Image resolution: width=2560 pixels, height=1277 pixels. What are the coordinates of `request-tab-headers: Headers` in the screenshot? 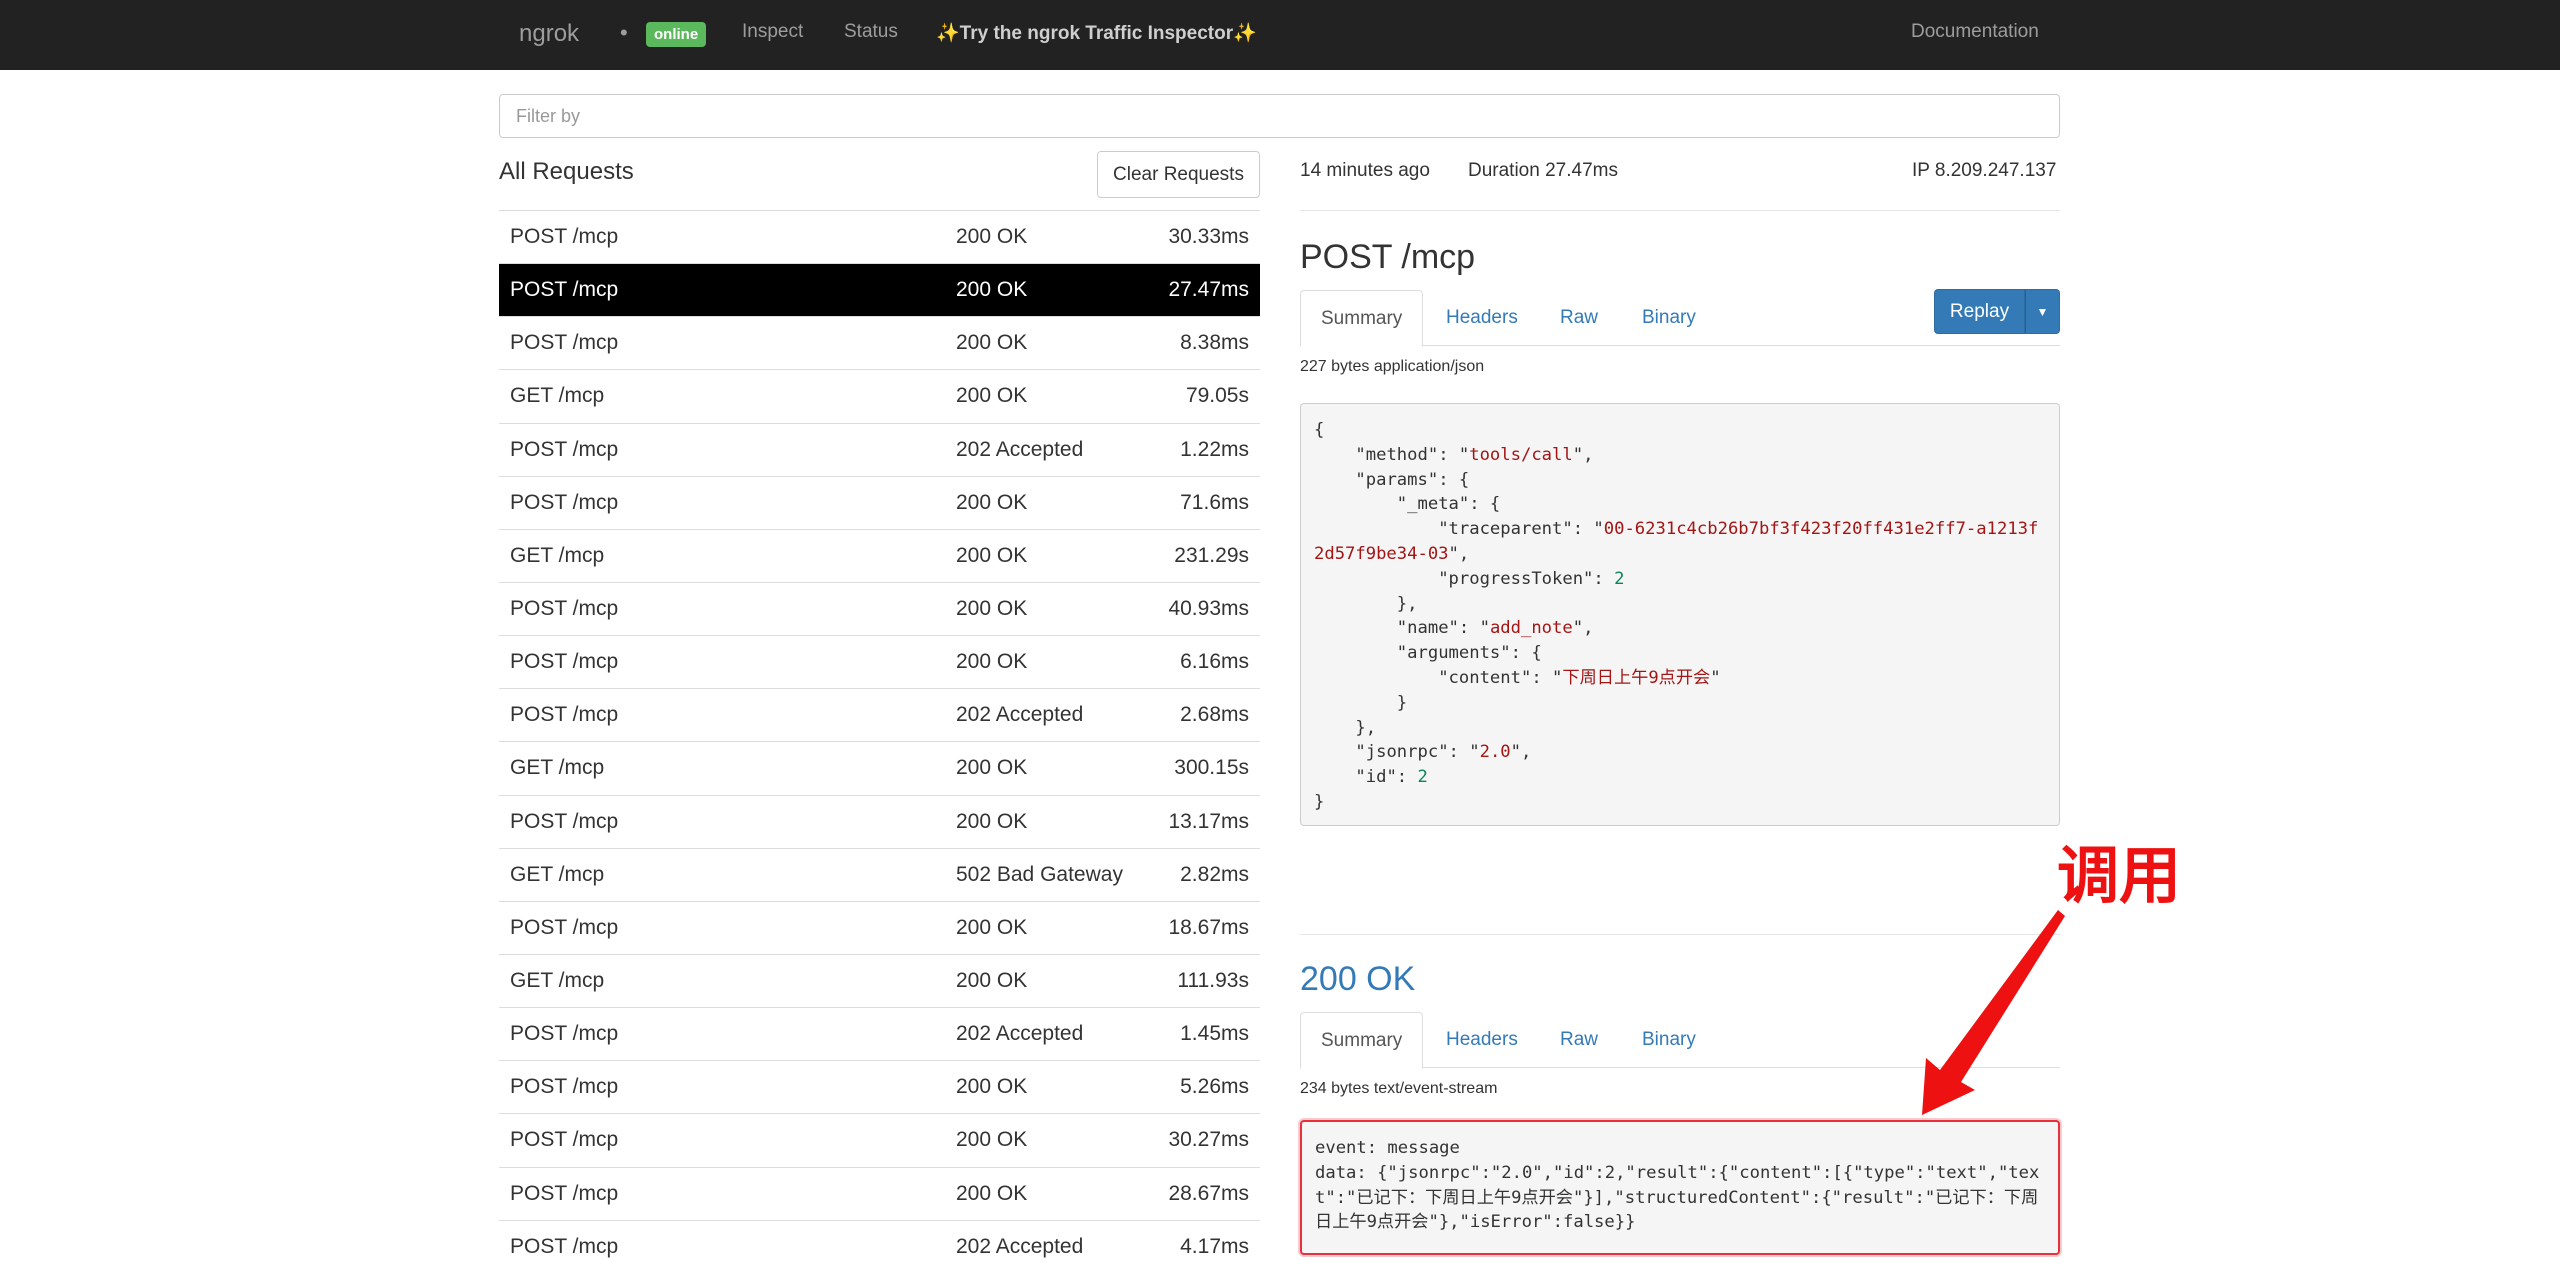 It's located at (1482, 318).